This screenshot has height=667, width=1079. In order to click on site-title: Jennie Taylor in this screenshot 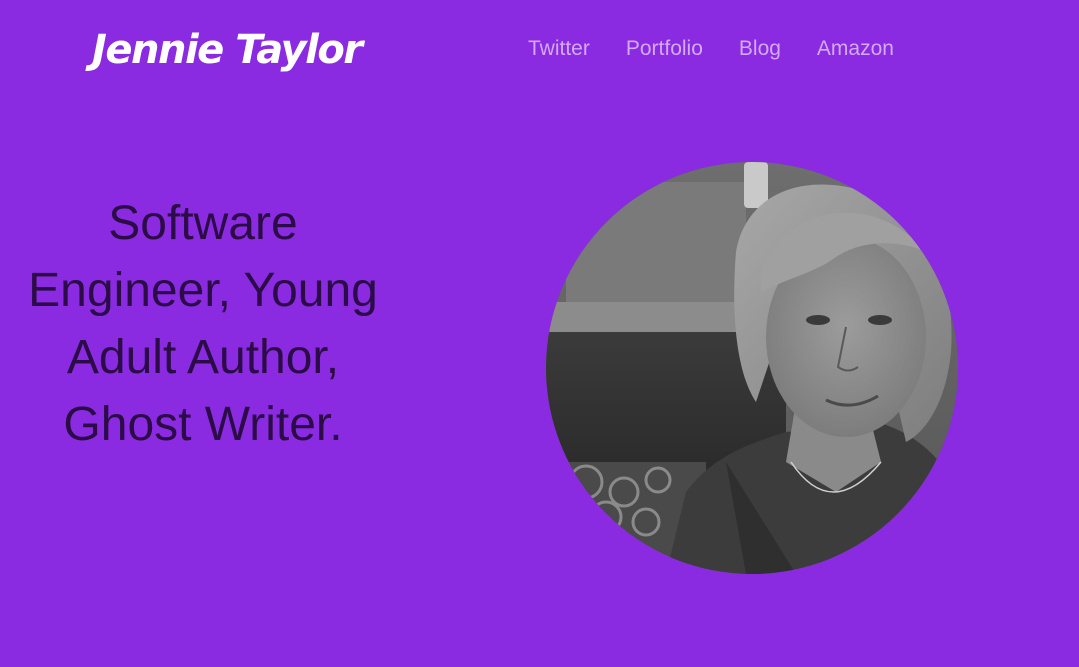, I will do `click(227, 50)`.